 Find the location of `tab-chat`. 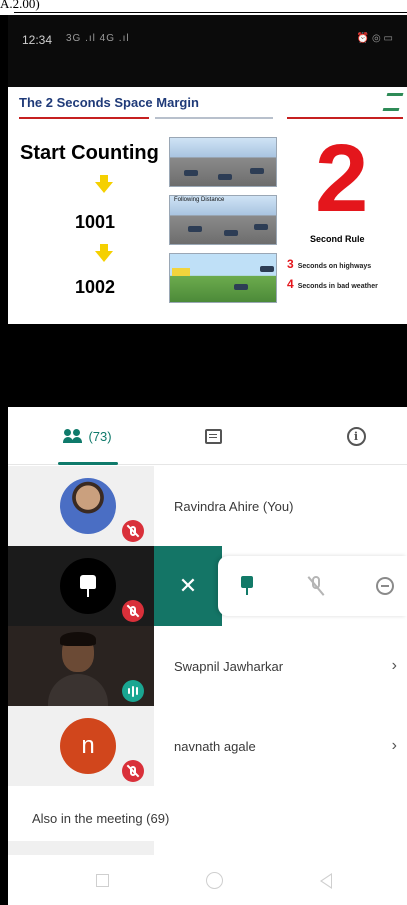

tab-chat is located at coordinates (213, 436).